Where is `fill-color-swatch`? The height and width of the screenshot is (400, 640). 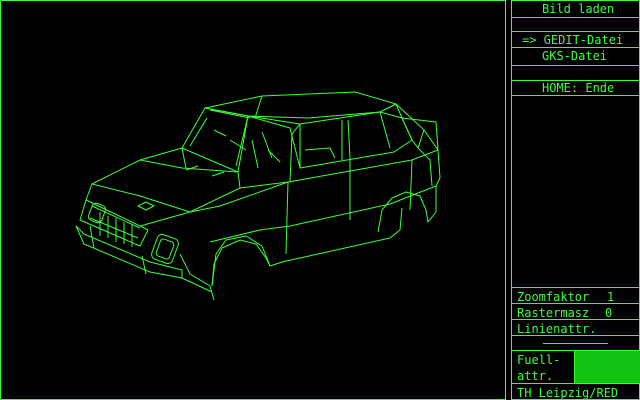 fill-color-swatch is located at coordinates (607, 367).